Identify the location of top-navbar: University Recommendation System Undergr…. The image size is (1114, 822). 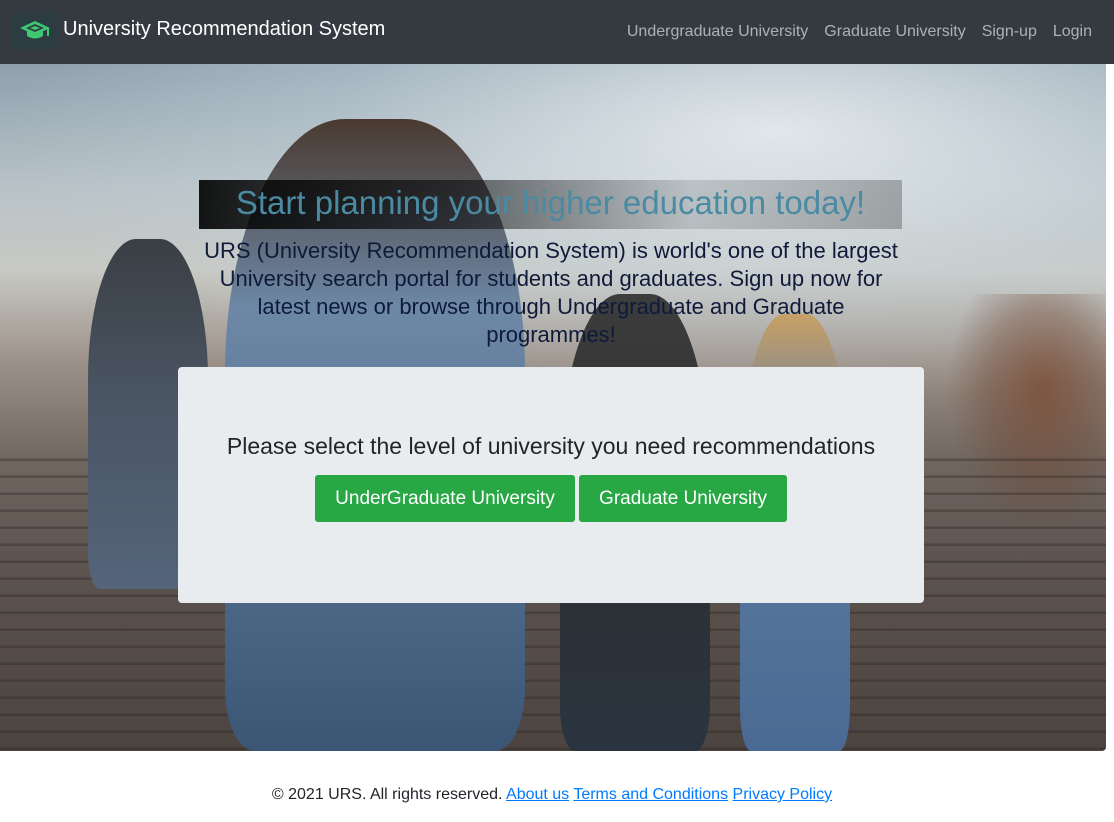
(557, 32).